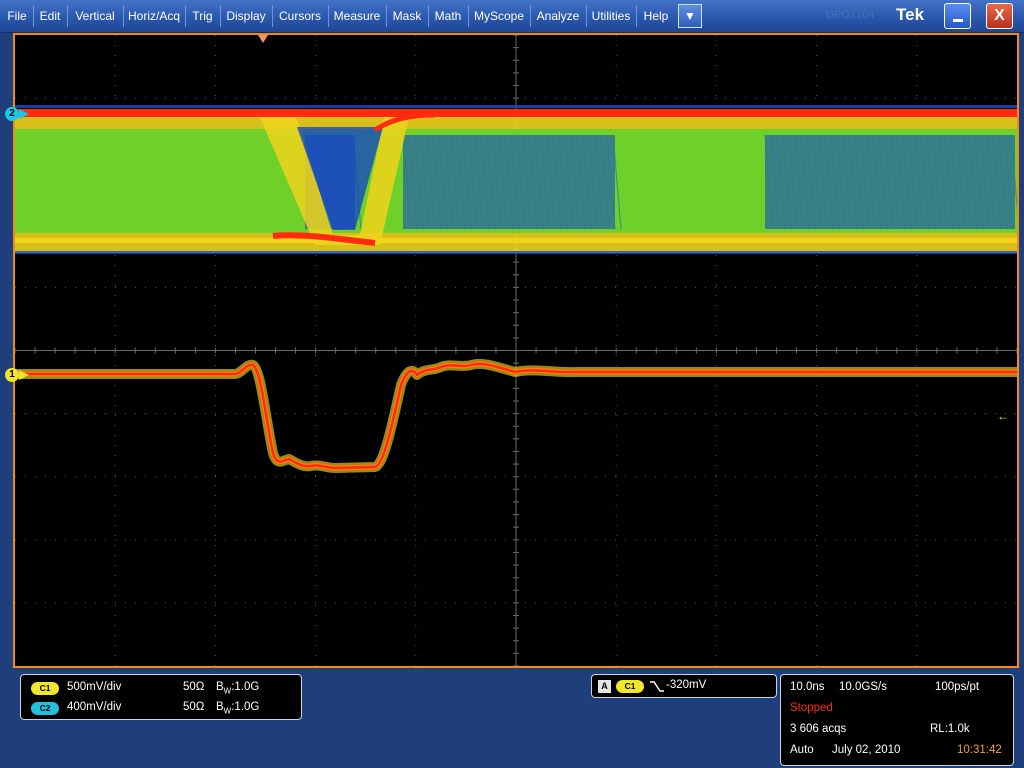  What do you see at coordinates (202, 16) in the screenshot?
I see `menu-trig: Trig` at bounding box center [202, 16].